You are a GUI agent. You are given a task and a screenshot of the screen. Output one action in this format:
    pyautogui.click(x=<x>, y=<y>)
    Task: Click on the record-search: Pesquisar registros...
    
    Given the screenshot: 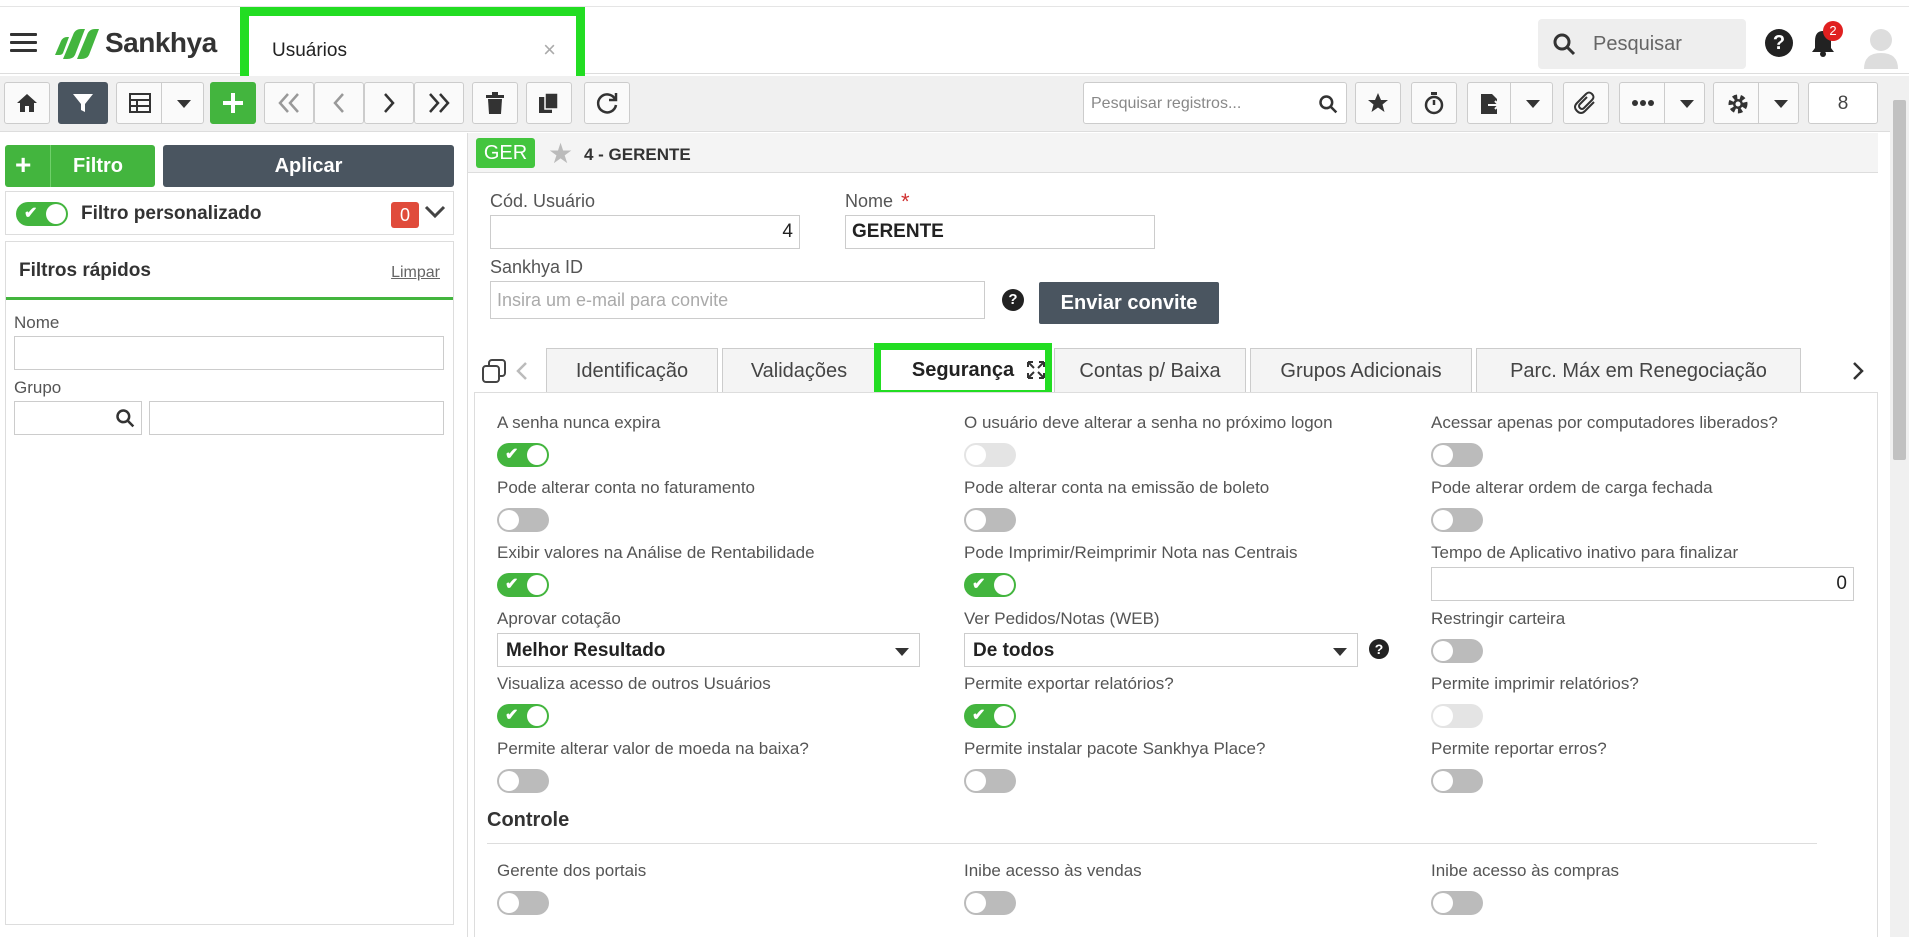 What is the action you would take?
    pyautogui.click(x=1215, y=103)
    